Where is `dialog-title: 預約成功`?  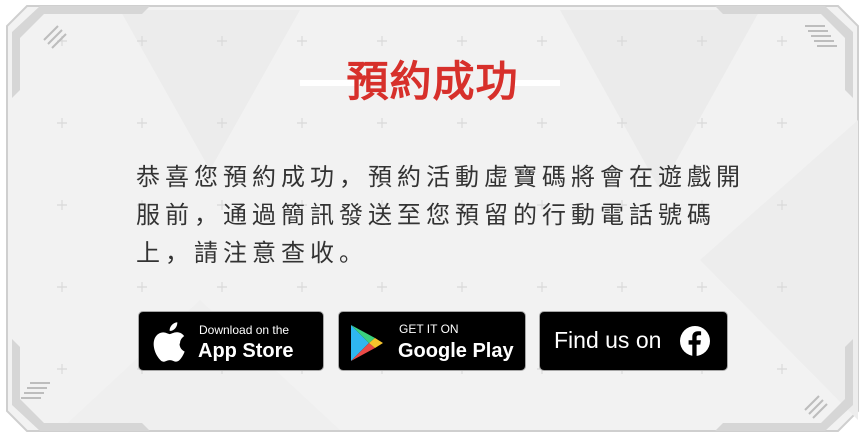
dialog-title: 預約成功 is located at coordinates (432, 81).